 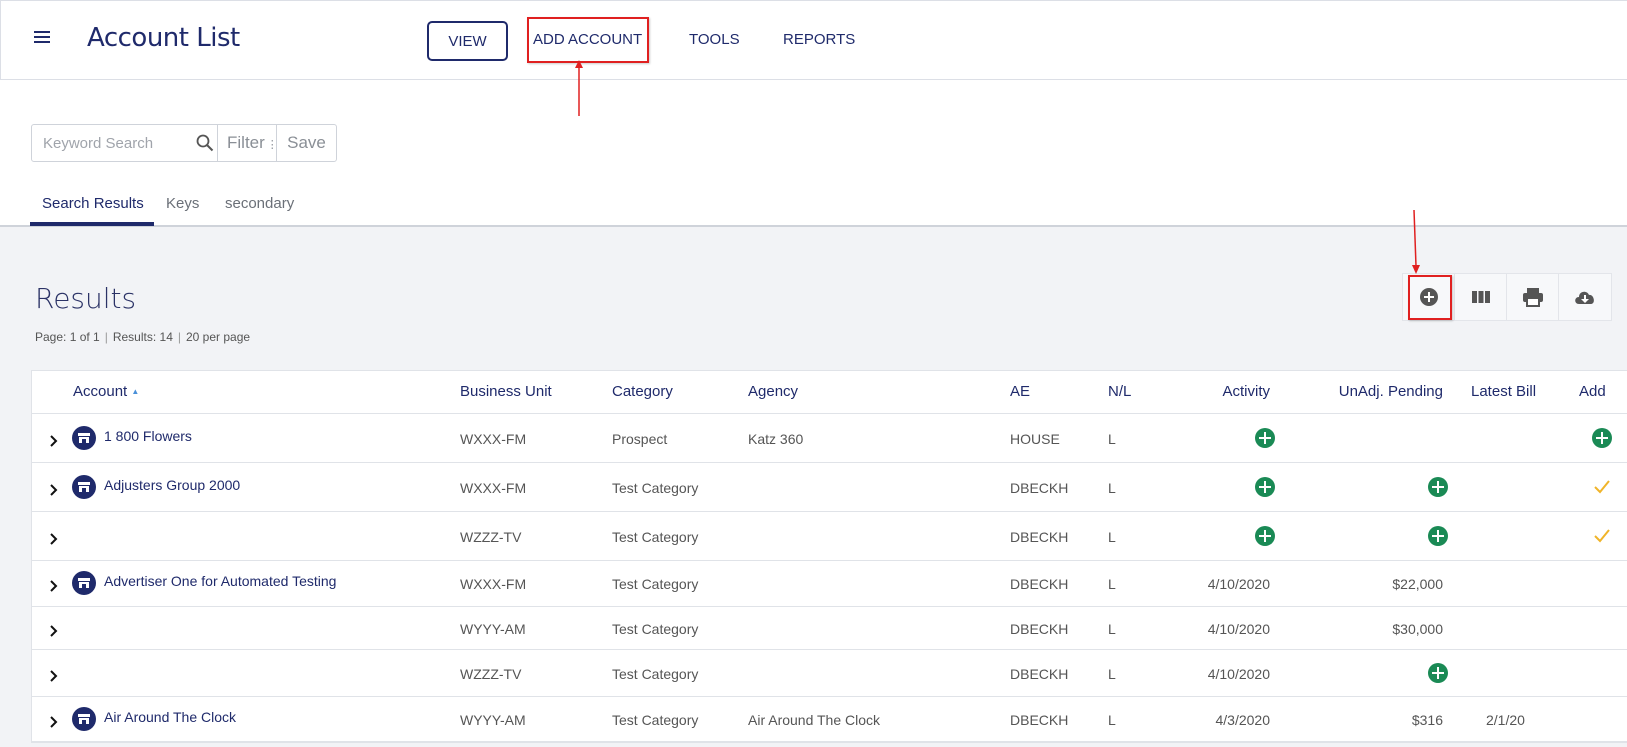 I want to click on unadj-pending-cell: $316, so click(x=1427, y=720).